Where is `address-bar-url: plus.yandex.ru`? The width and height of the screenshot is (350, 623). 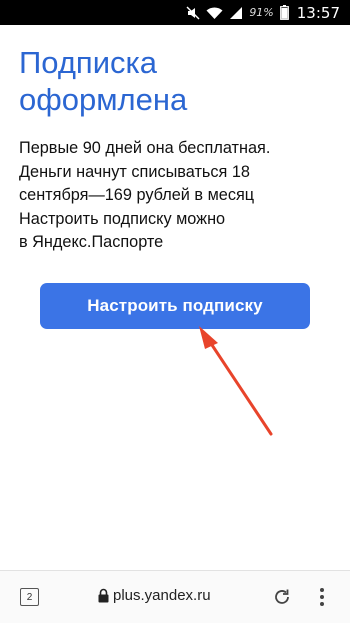
address-bar-url: plus.yandex.ru is located at coordinates (162, 595).